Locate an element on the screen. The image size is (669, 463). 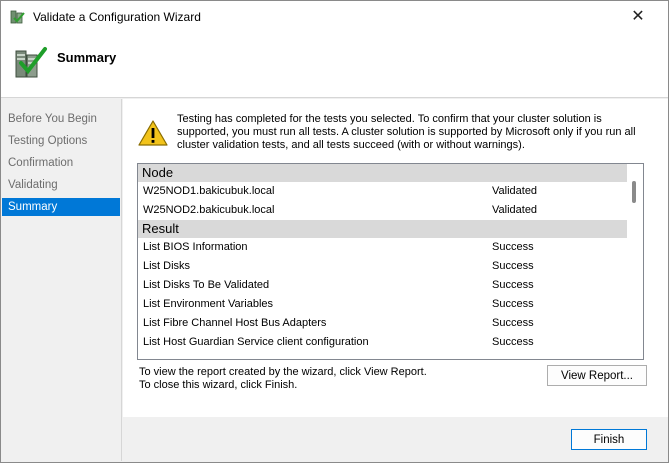
validation-summary-icon is located at coordinates (31, 62).